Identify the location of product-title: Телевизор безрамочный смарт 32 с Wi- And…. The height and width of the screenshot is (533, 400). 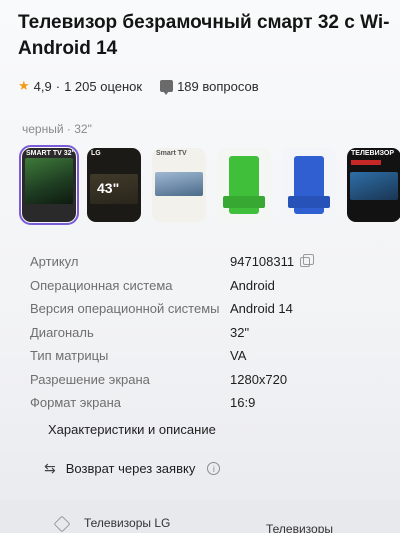
(209, 36).